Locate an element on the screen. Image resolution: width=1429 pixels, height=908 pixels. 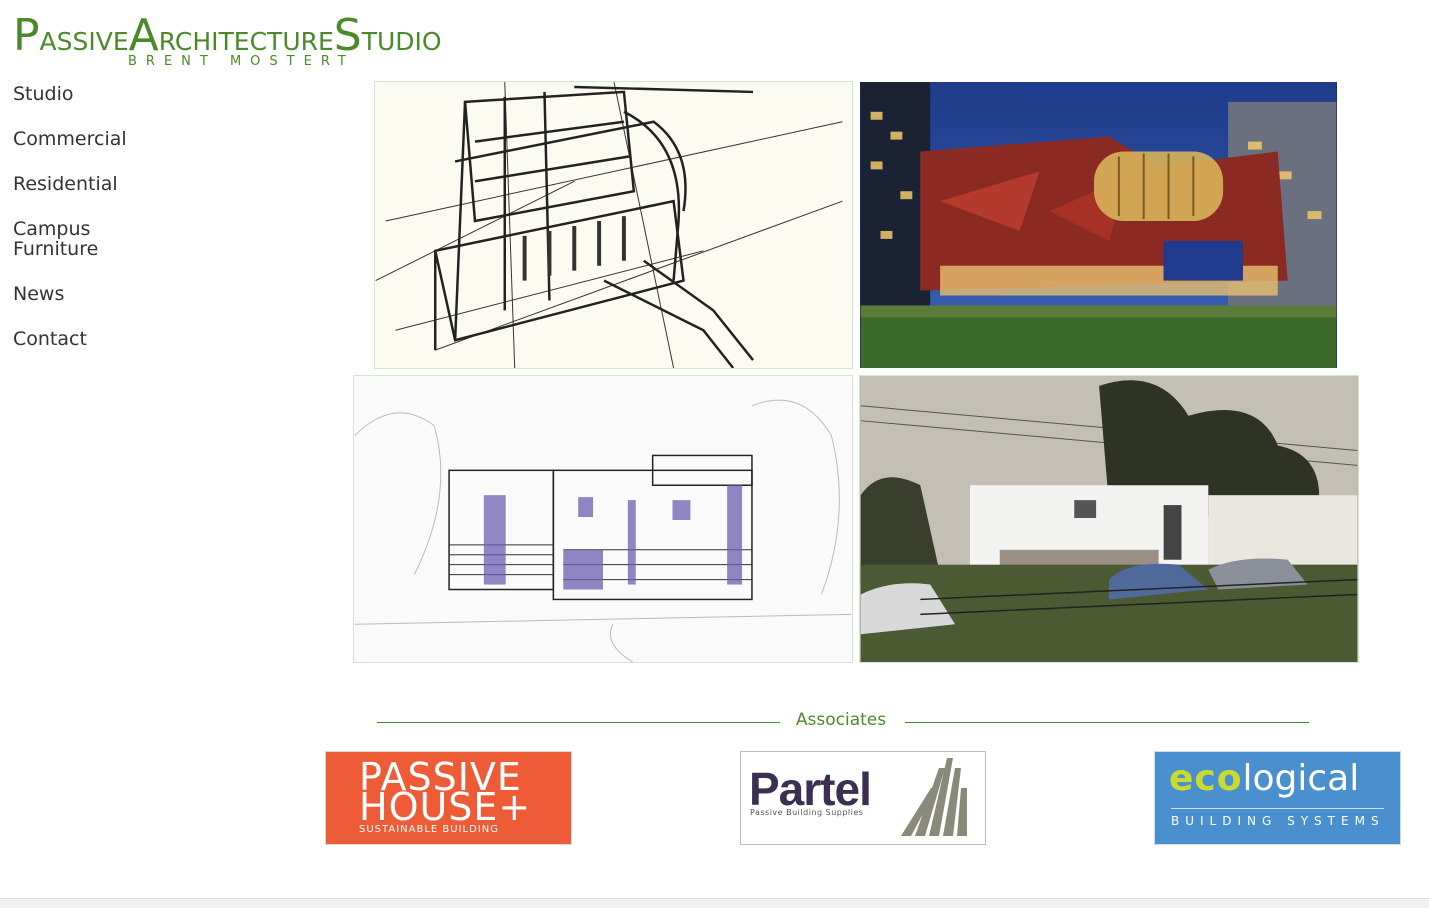
nav-contact: Contact is located at coordinates (50, 339).